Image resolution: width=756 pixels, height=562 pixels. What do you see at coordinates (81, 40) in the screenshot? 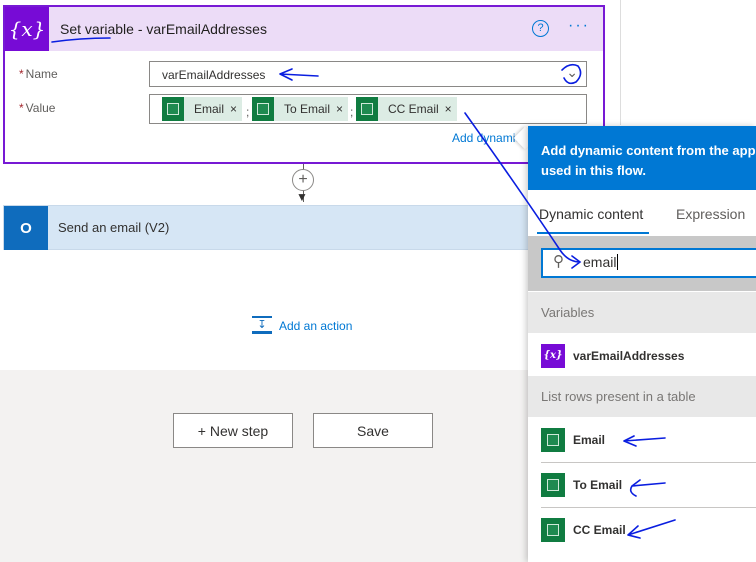
I see `annotation-underline` at bounding box center [81, 40].